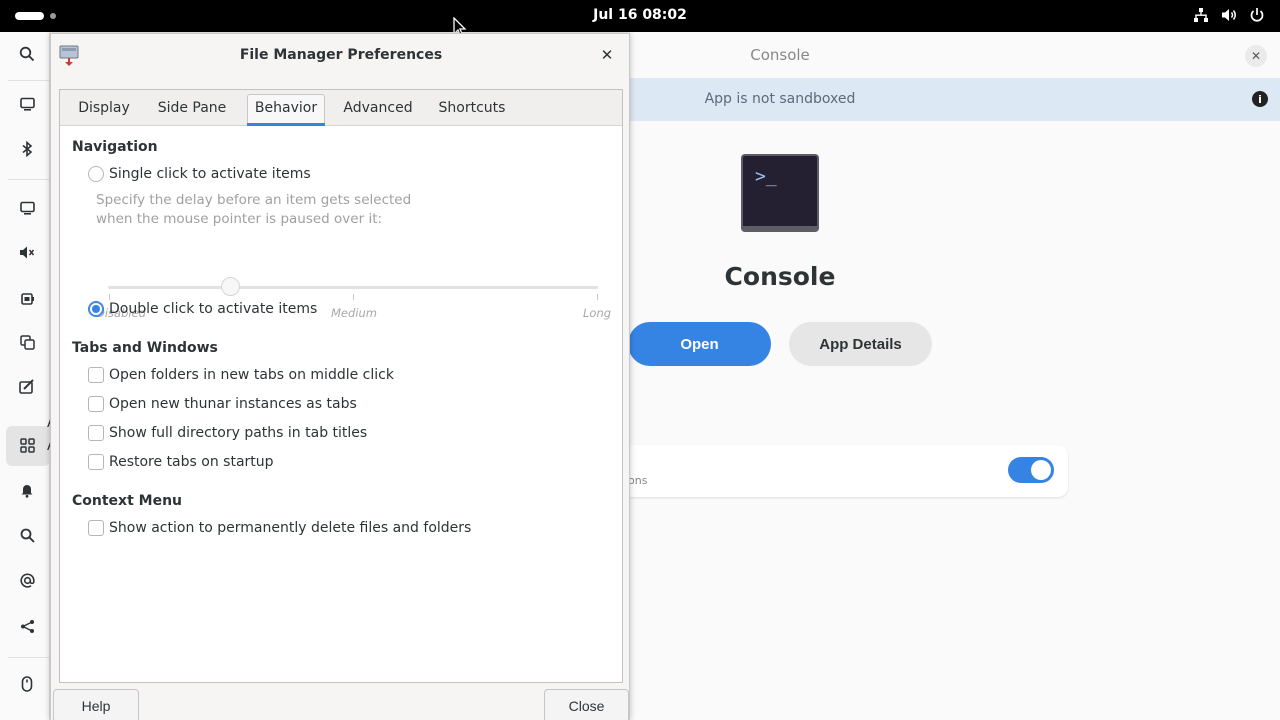 The height and width of the screenshot is (720, 1280). Describe the element at coordinates (780, 193) in the screenshot. I see `console-app-icon: >_` at that location.